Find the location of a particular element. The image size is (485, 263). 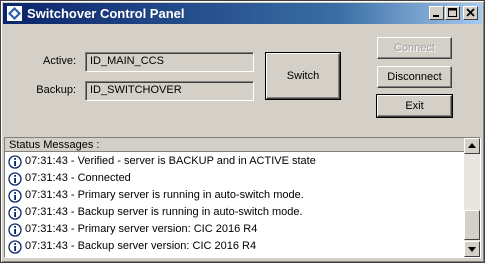

scroll-up-button is located at coordinates (472, 146).